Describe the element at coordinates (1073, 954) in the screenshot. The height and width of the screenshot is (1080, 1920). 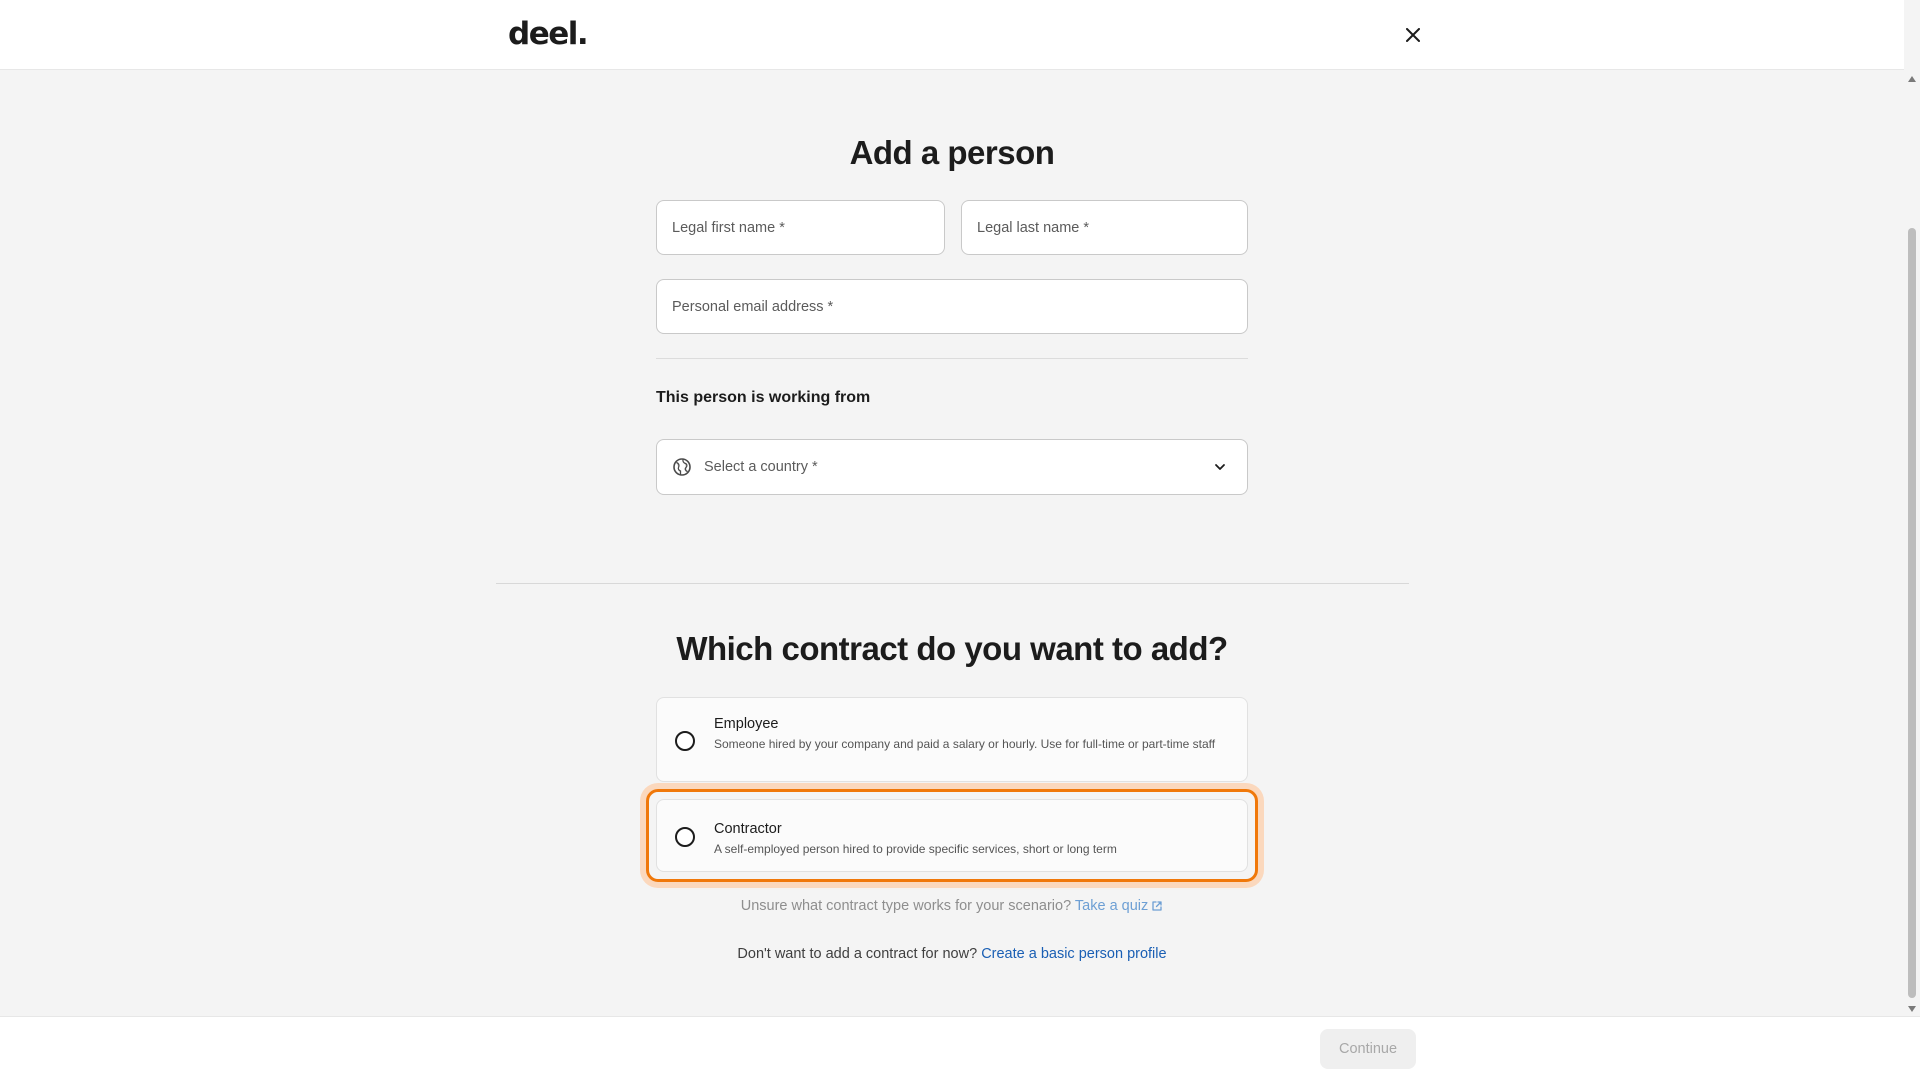
I see `create-basic-profile-link: Create a basic person profile` at that location.